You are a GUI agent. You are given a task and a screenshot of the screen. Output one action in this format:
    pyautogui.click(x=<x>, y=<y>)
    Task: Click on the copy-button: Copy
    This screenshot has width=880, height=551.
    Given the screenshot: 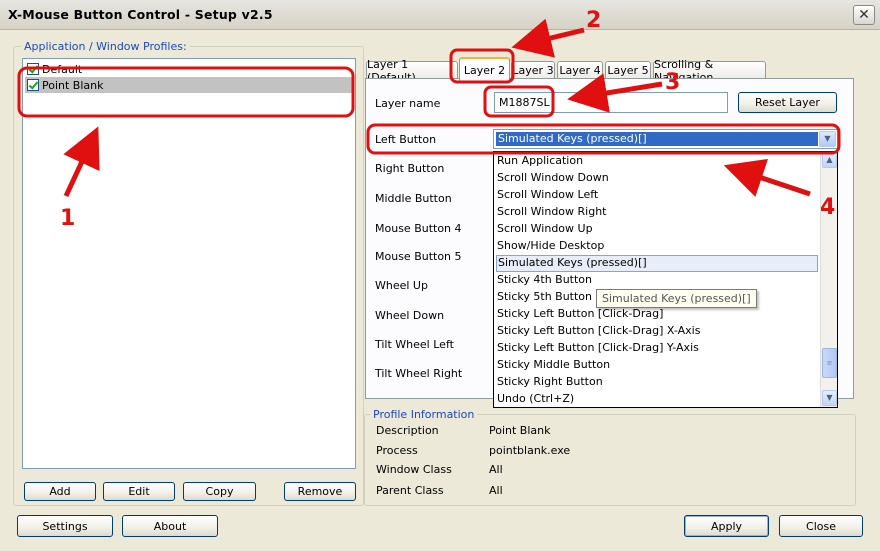 What is the action you would take?
    pyautogui.click(x=219, y=491)
    